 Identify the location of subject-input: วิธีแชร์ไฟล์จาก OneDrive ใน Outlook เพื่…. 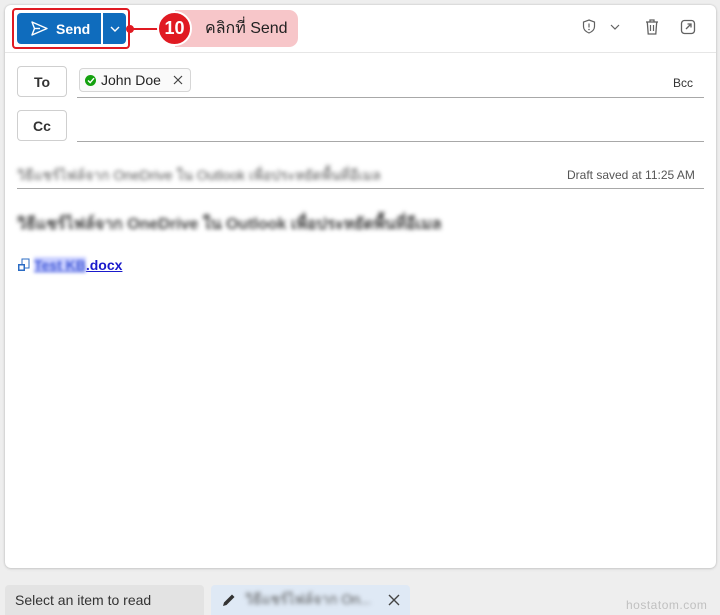
(287, 176).